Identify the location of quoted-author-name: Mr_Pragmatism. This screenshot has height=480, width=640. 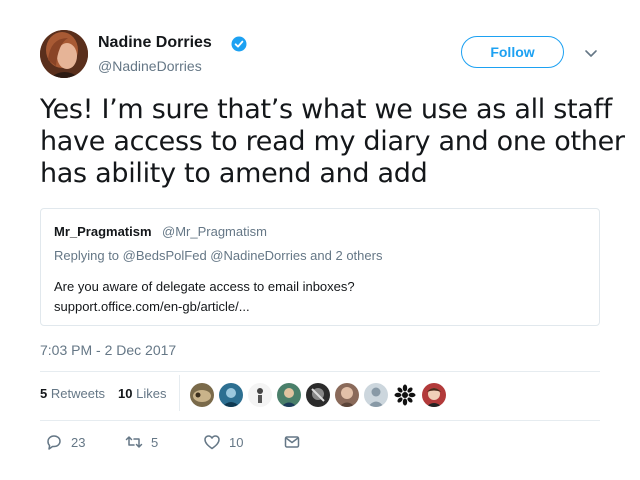
(103, 231).